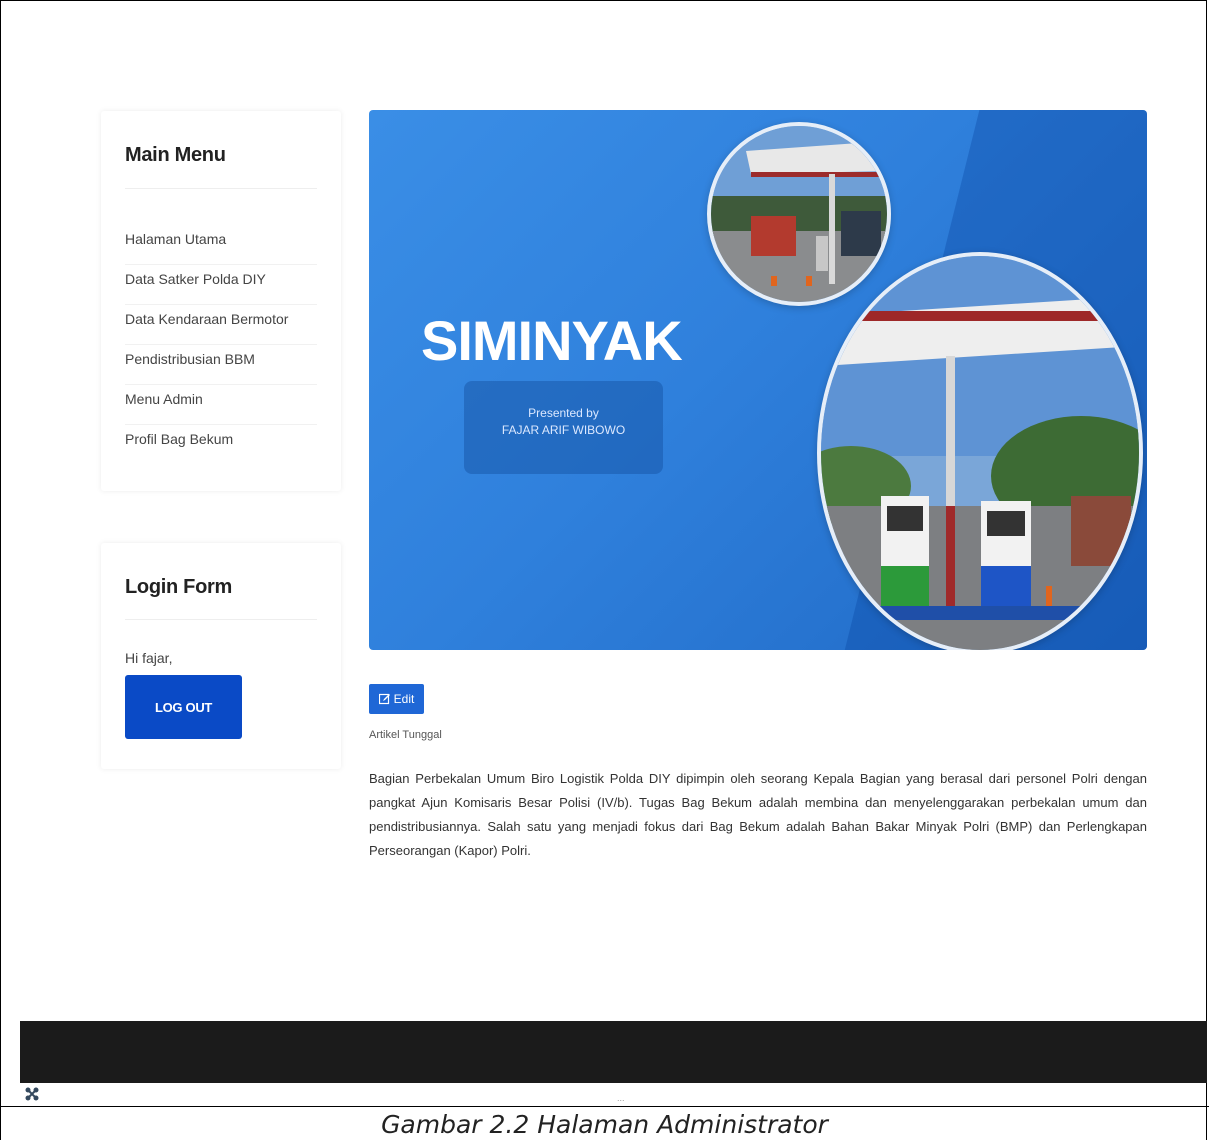 The height and width of the screenshot is (1140, 1209). What do you see at coordinates (221, 245) in the screenshot?
I see `menu-item-halaman-utama: Halaman Utama` at bounding box center [221, 245].